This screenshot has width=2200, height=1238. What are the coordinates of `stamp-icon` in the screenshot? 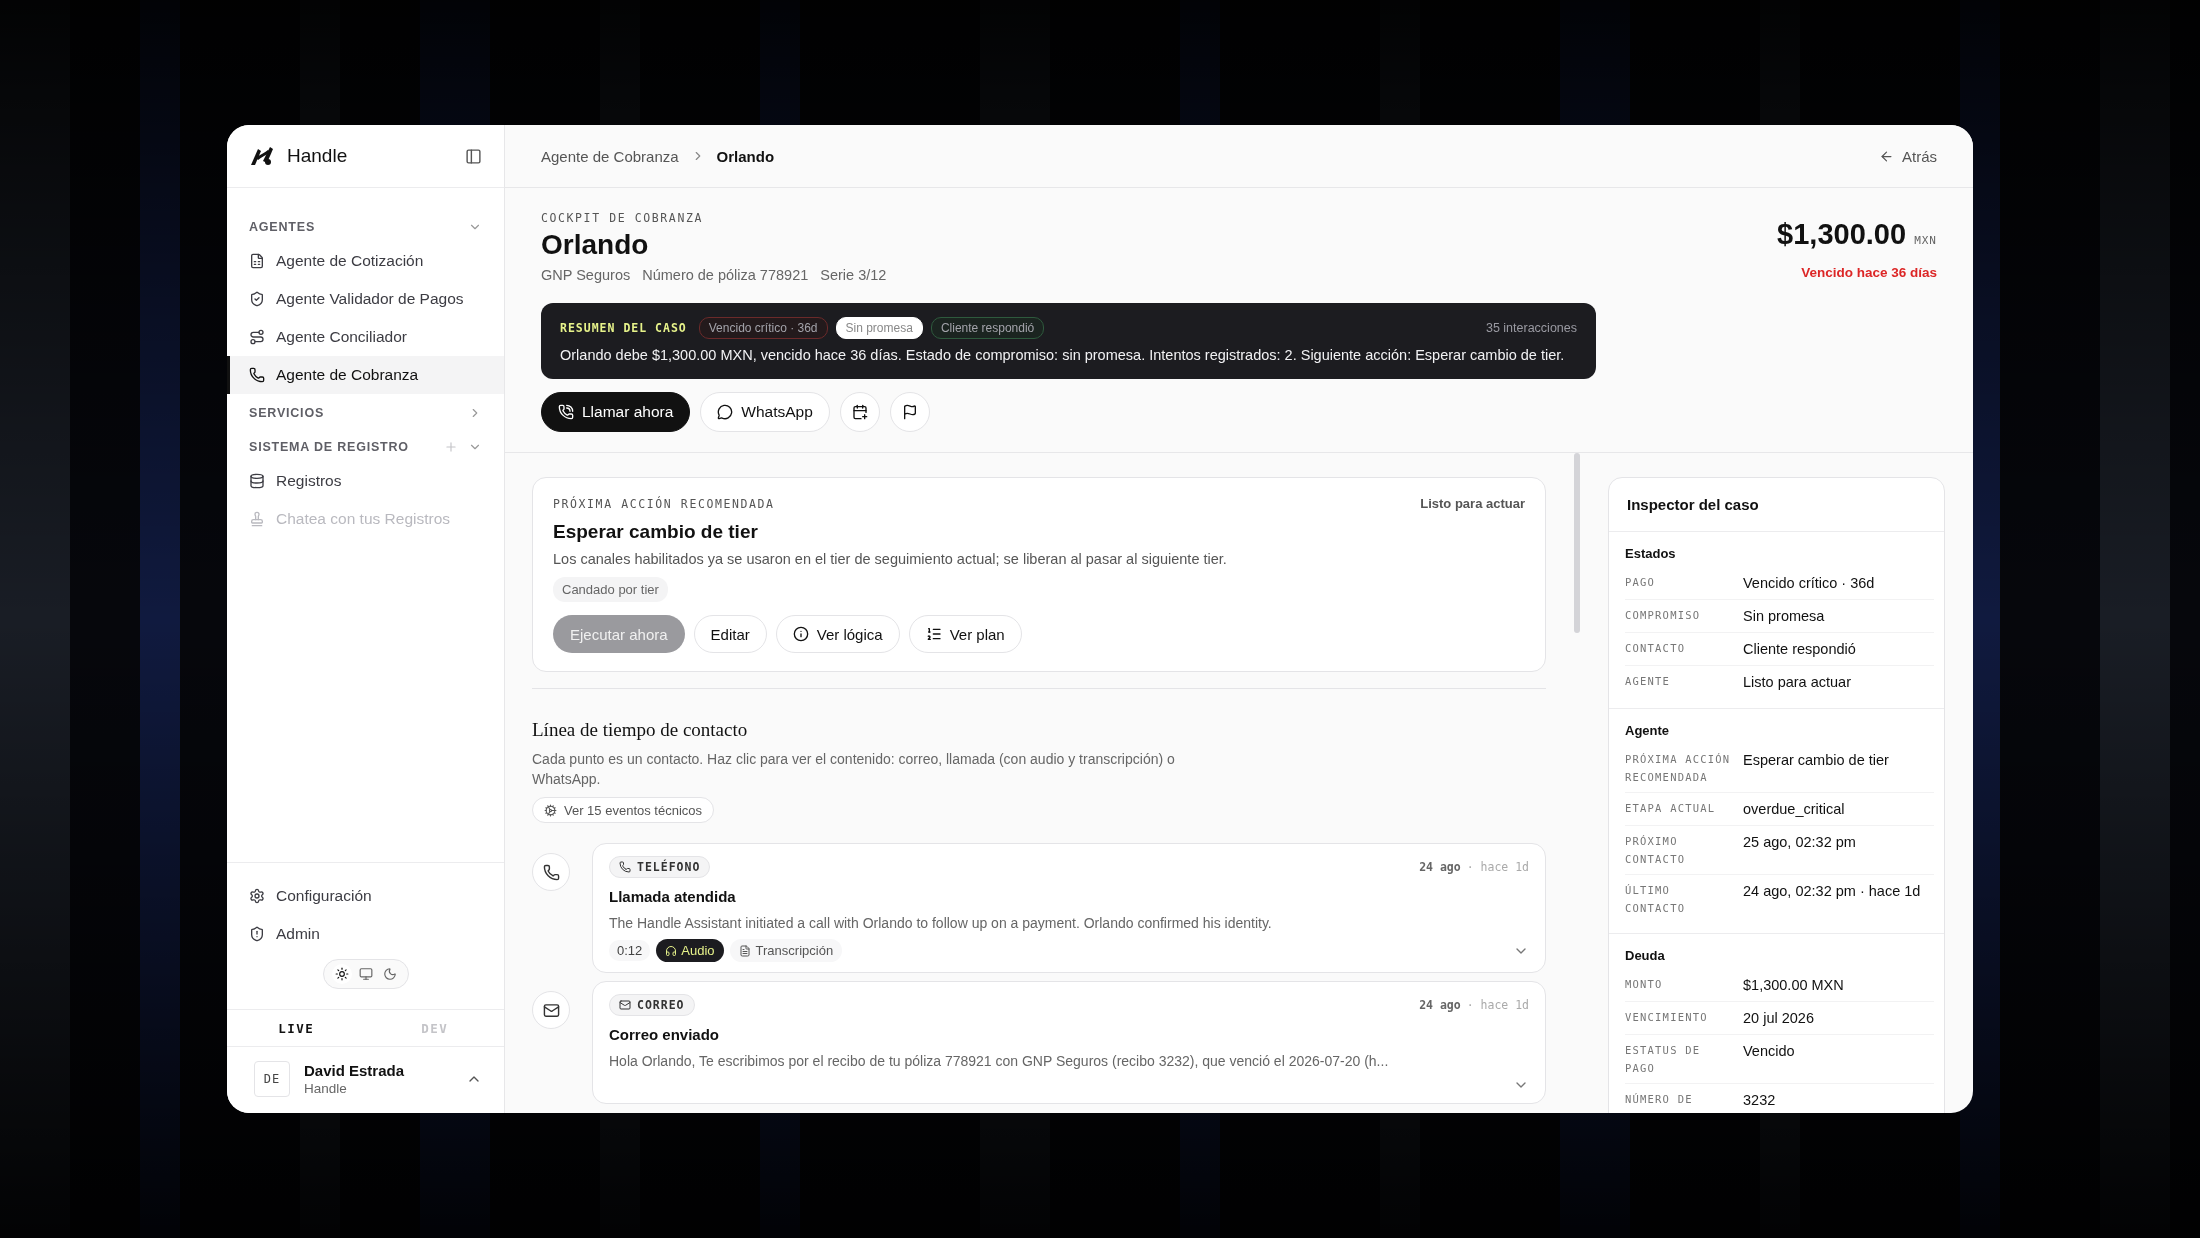 It's located at (257, 519).